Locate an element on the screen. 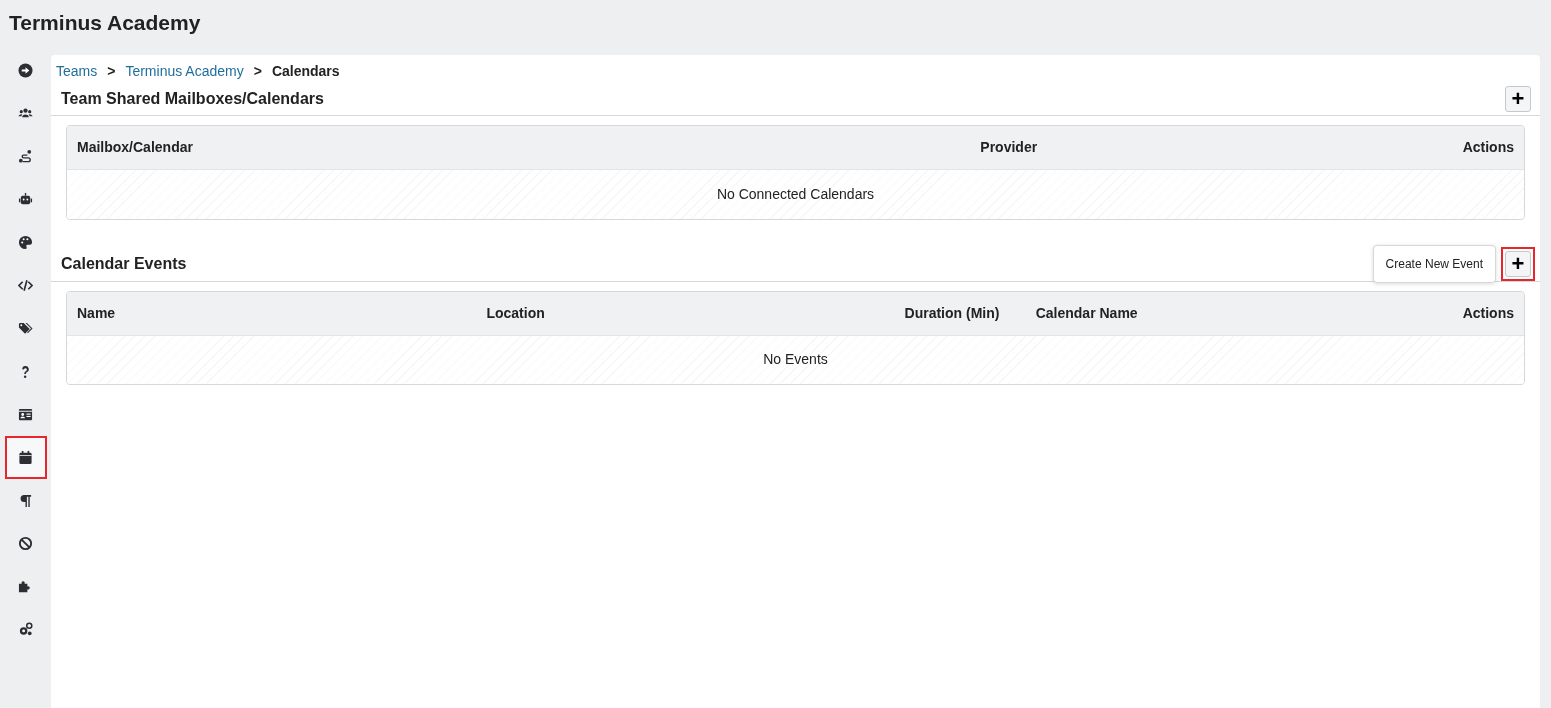 This screenshot has height=708, width=1551. column-header: Mailbox/Calendar is located at coordinates (519, 148).